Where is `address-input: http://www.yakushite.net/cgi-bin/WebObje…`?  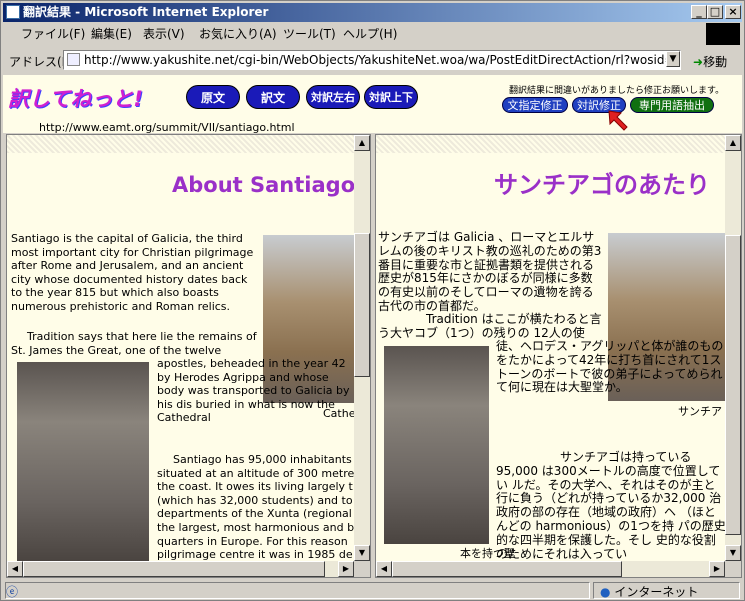
address-input: http://www.yakushite.net/cgi-bin/WebObje… is located at coordinates (372, 60).